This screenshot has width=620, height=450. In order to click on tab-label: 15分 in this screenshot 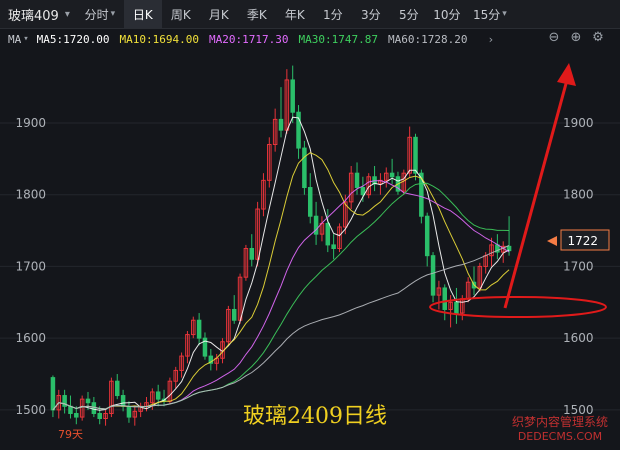, I will do `click(486, 14)`.